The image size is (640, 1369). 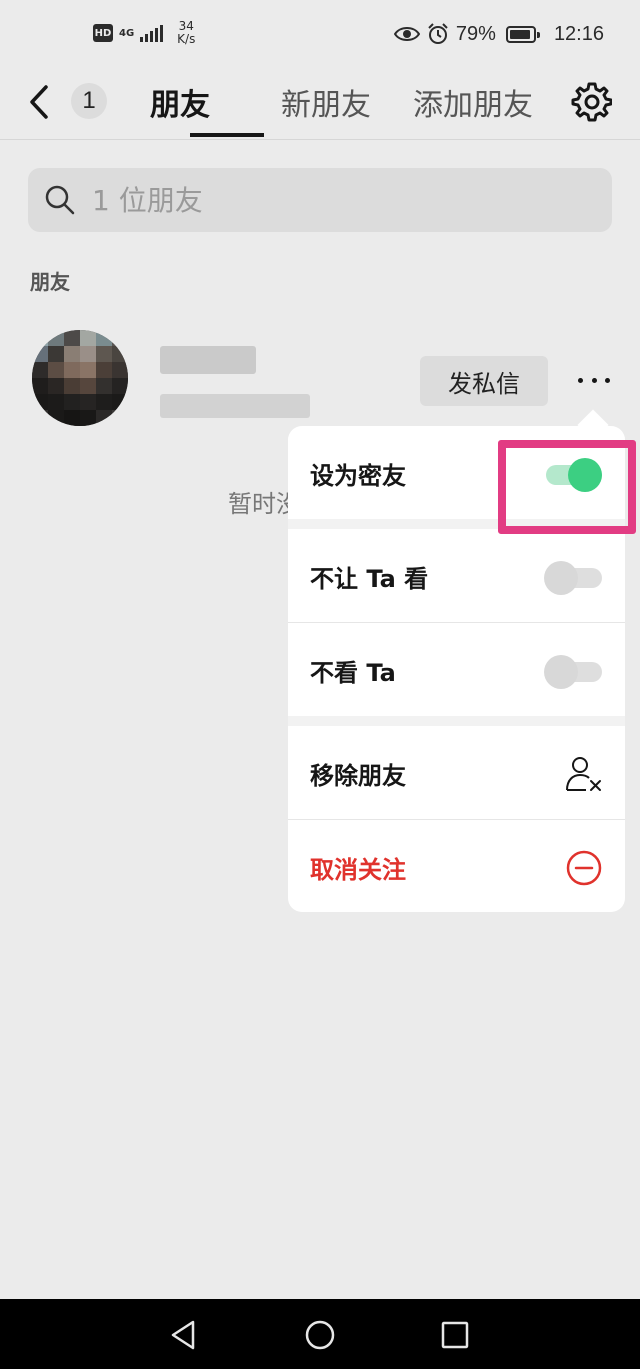 What do you see at coordinates (475, 33) in the screenshot?
I see `battery-percent: 79%` at bounding box center [475, 33].